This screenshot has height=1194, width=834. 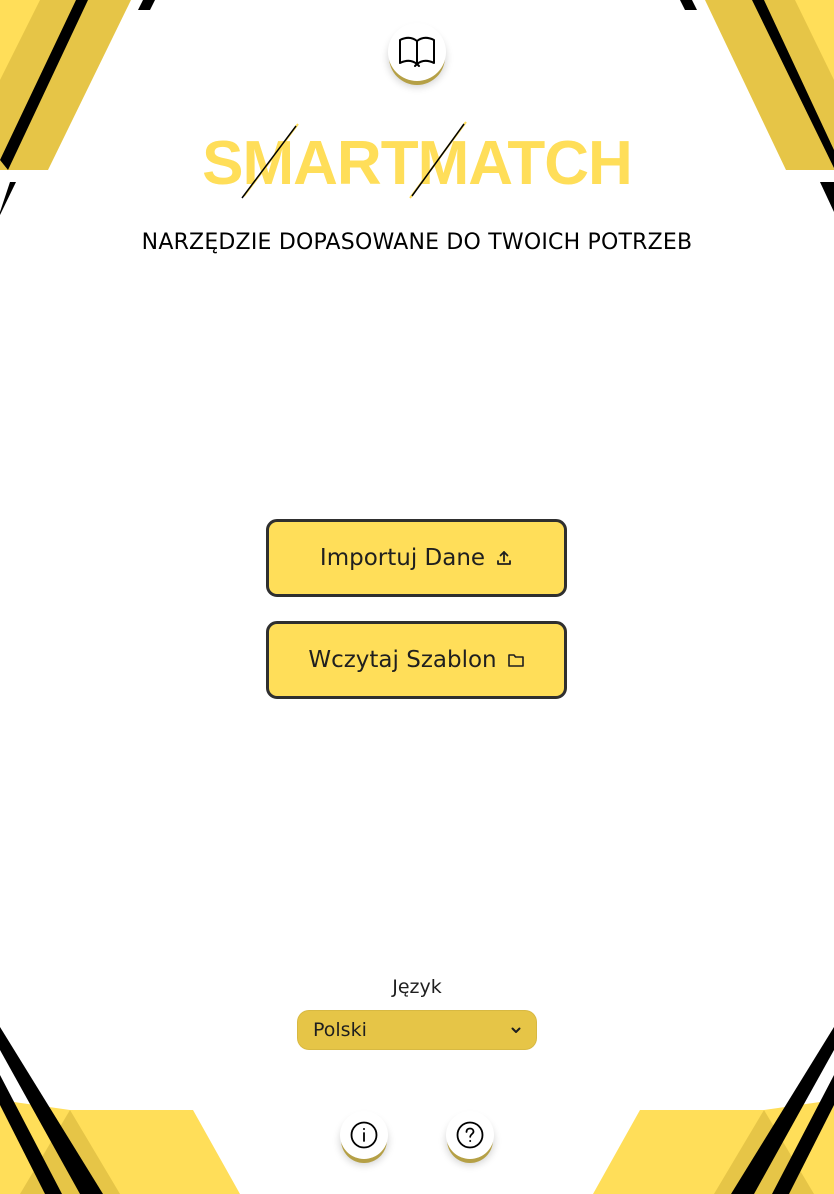 I want to click on info-icon, so click(x=364, y=1135).